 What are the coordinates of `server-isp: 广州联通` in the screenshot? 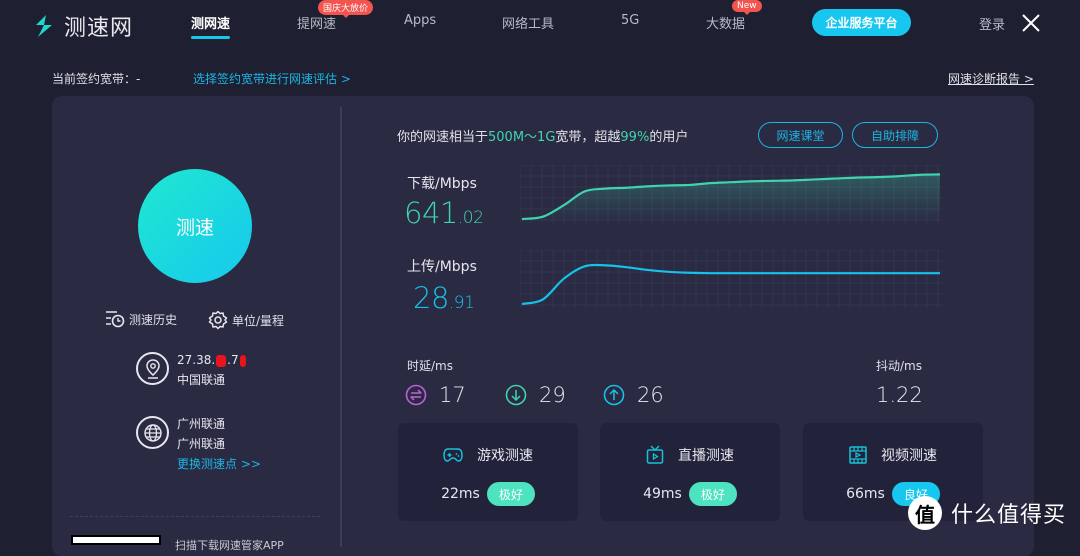 It's located at (201, 444).